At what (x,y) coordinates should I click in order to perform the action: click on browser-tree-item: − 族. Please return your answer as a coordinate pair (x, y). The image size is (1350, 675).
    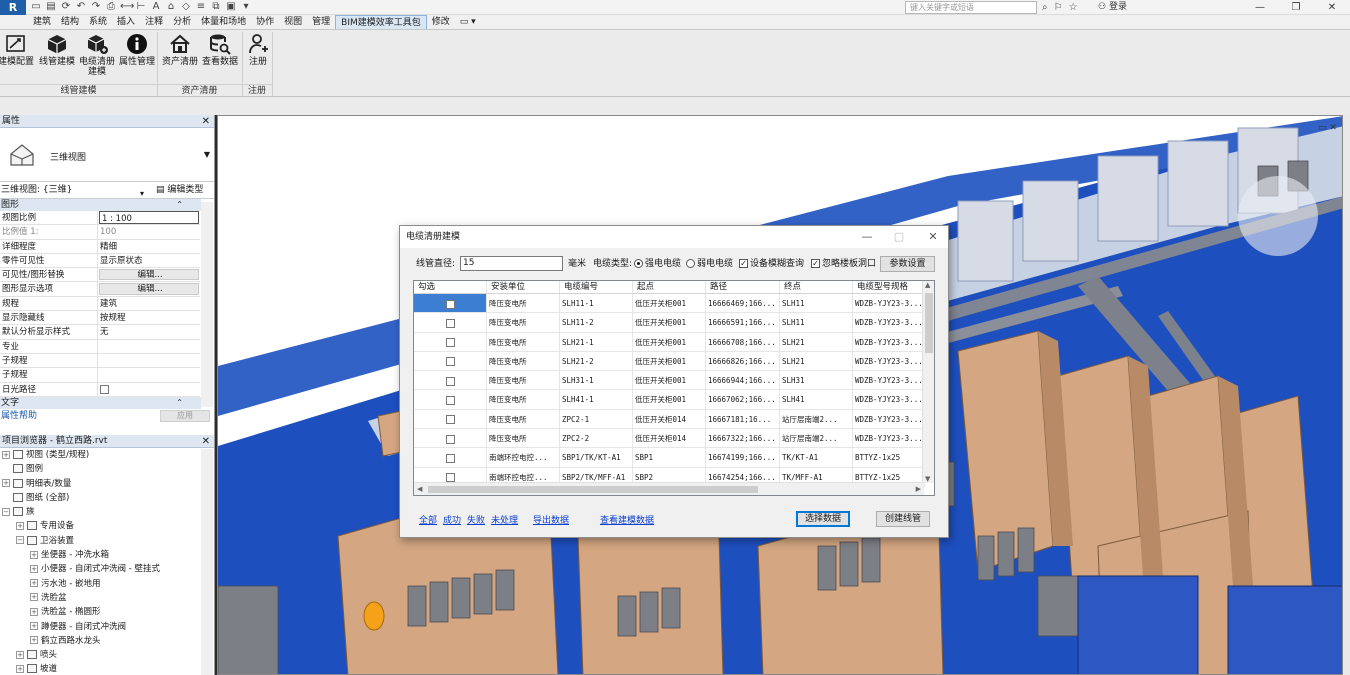
    Looking at the image, I should click on (107, 512).